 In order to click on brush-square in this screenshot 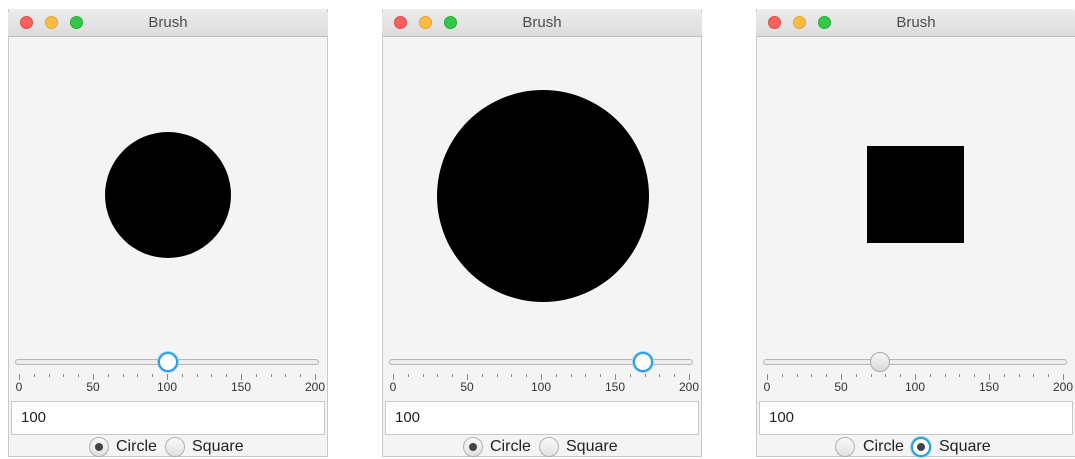, I will do `click(915, 194)`.